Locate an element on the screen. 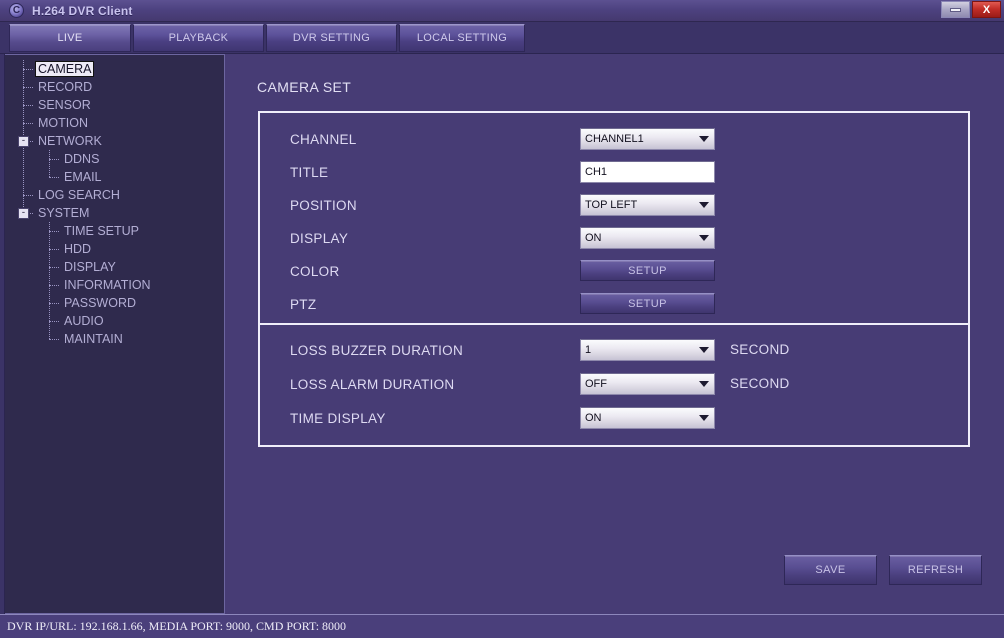 The image size is (1004, 638). color-setup-button: SETUP is located at coordinates (647, 270).